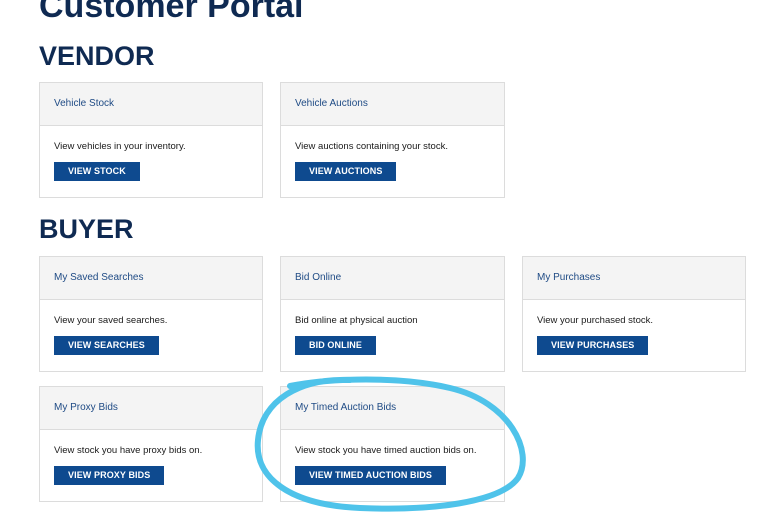 This screenshot has width=768, height=512. Describe the element at coordinates (128, 450) in the screenshot. I see `card-description: View stock you have proxy bids on.` at that location.